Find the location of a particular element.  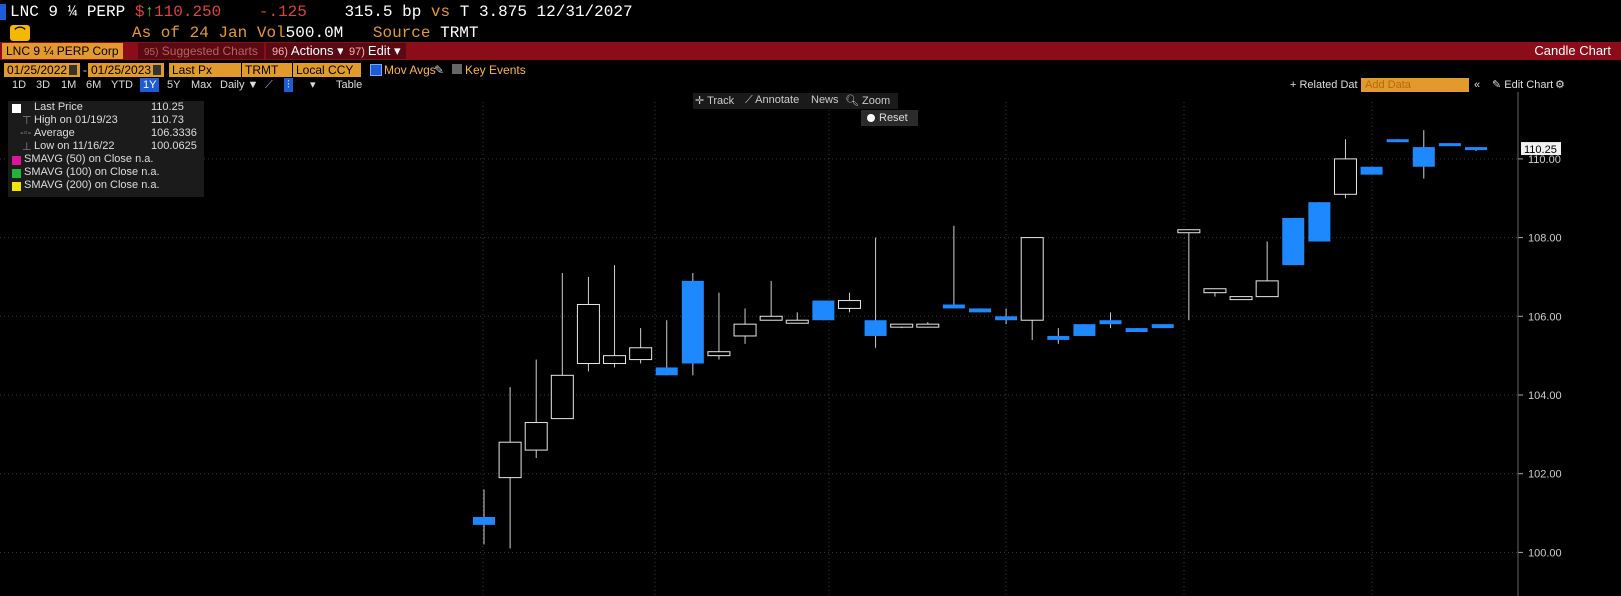

range-1y: 1Y is located at coordinates (150, 85).